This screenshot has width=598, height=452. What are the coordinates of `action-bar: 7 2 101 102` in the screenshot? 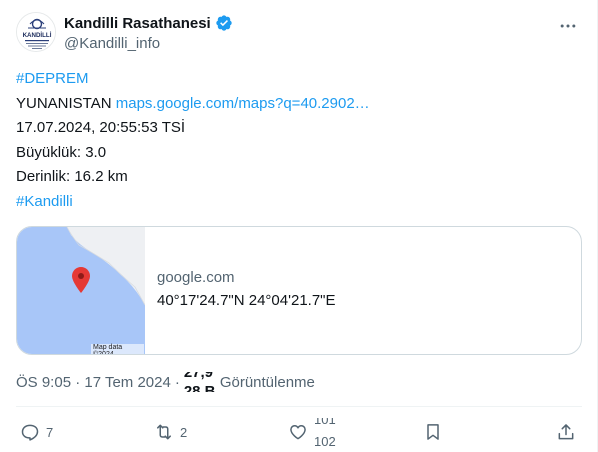 It's located at (299, 432).